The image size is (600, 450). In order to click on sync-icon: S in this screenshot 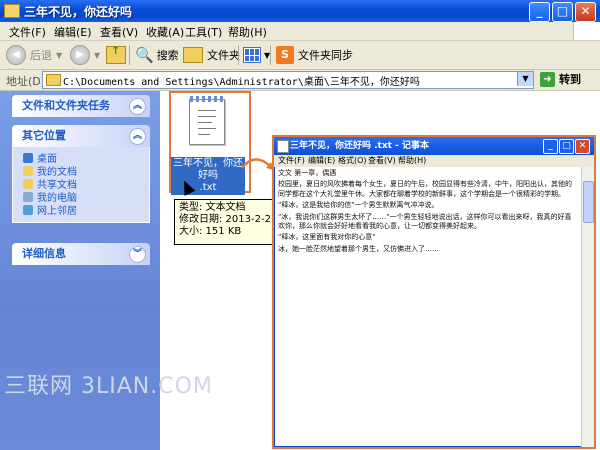, I will do `click(285, 55)`.